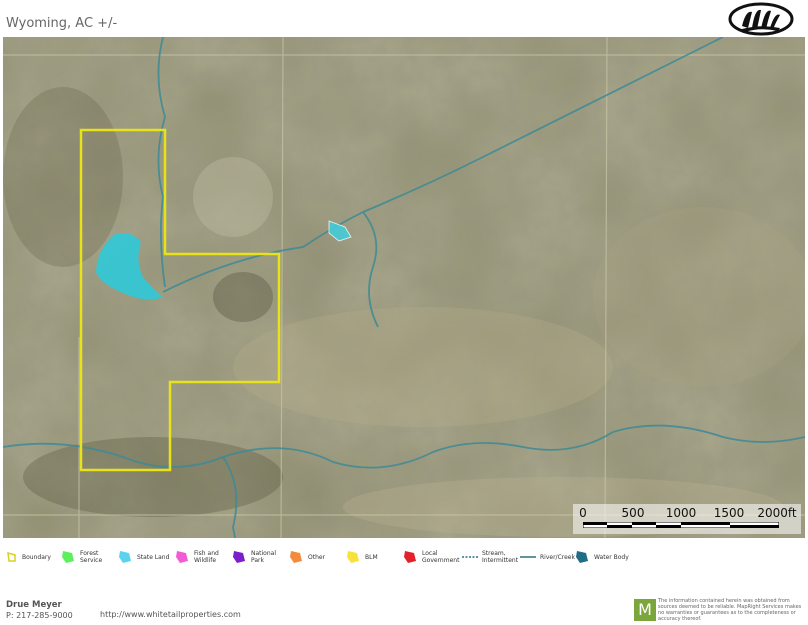  What do you see at coordinates (353, 557) in the screenshot?
I see `blm-icon` at bounding box center [353, 557].